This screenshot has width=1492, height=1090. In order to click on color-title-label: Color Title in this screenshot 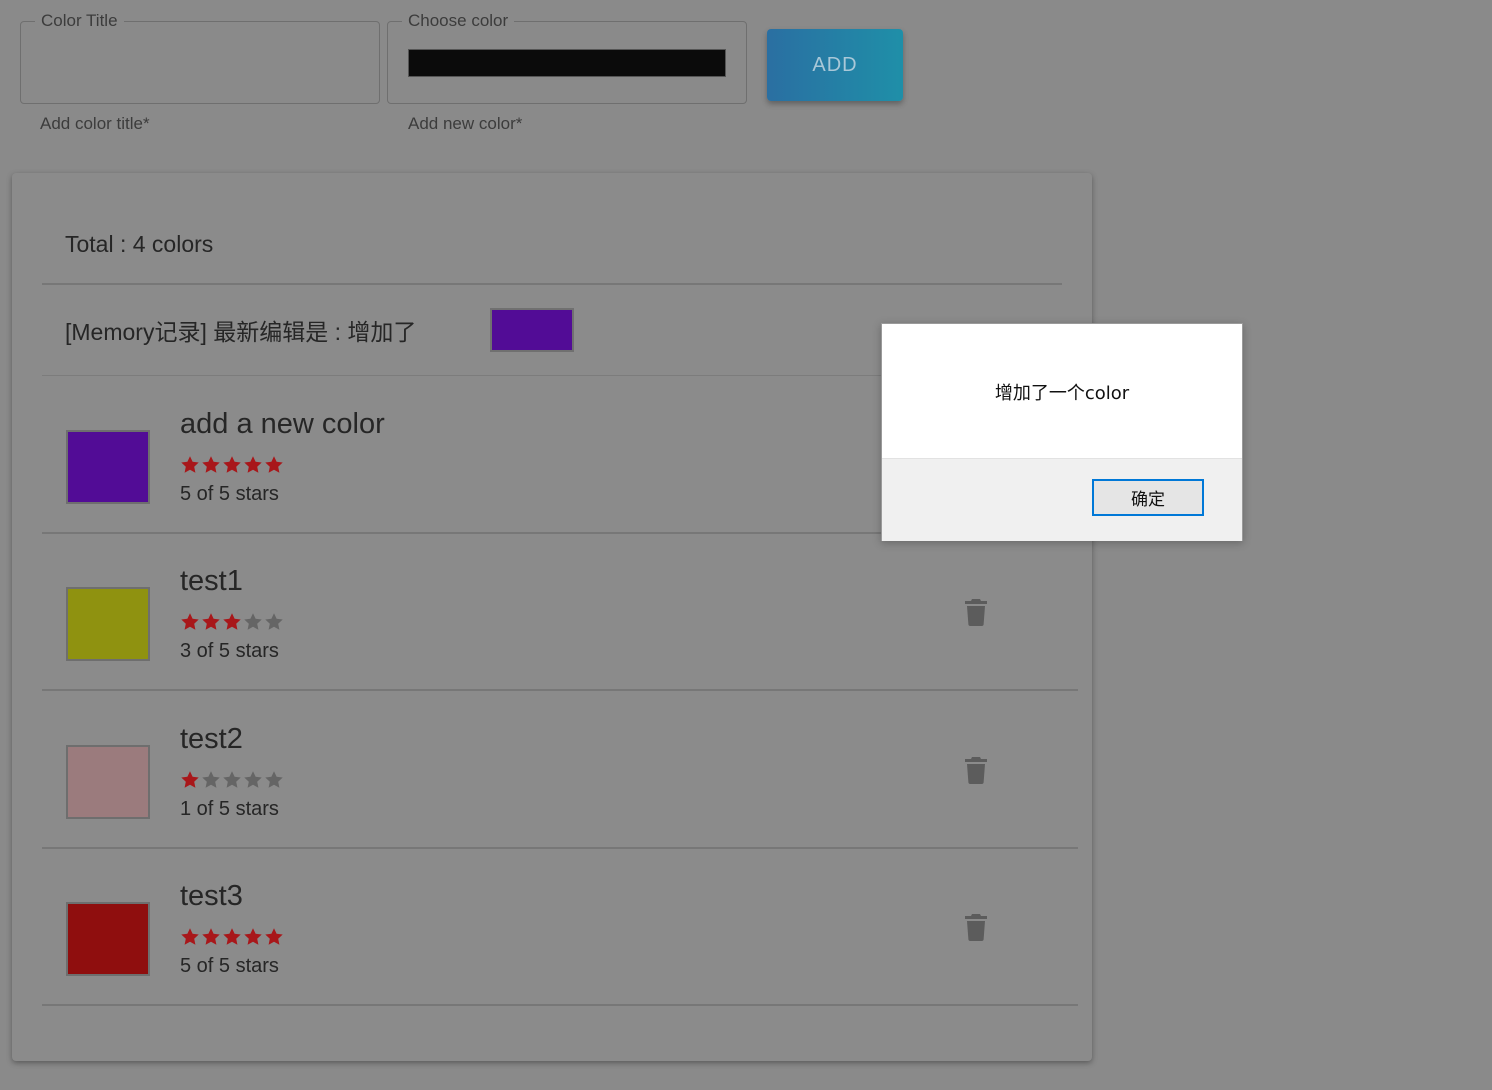, I will do `click(79, 21)`.